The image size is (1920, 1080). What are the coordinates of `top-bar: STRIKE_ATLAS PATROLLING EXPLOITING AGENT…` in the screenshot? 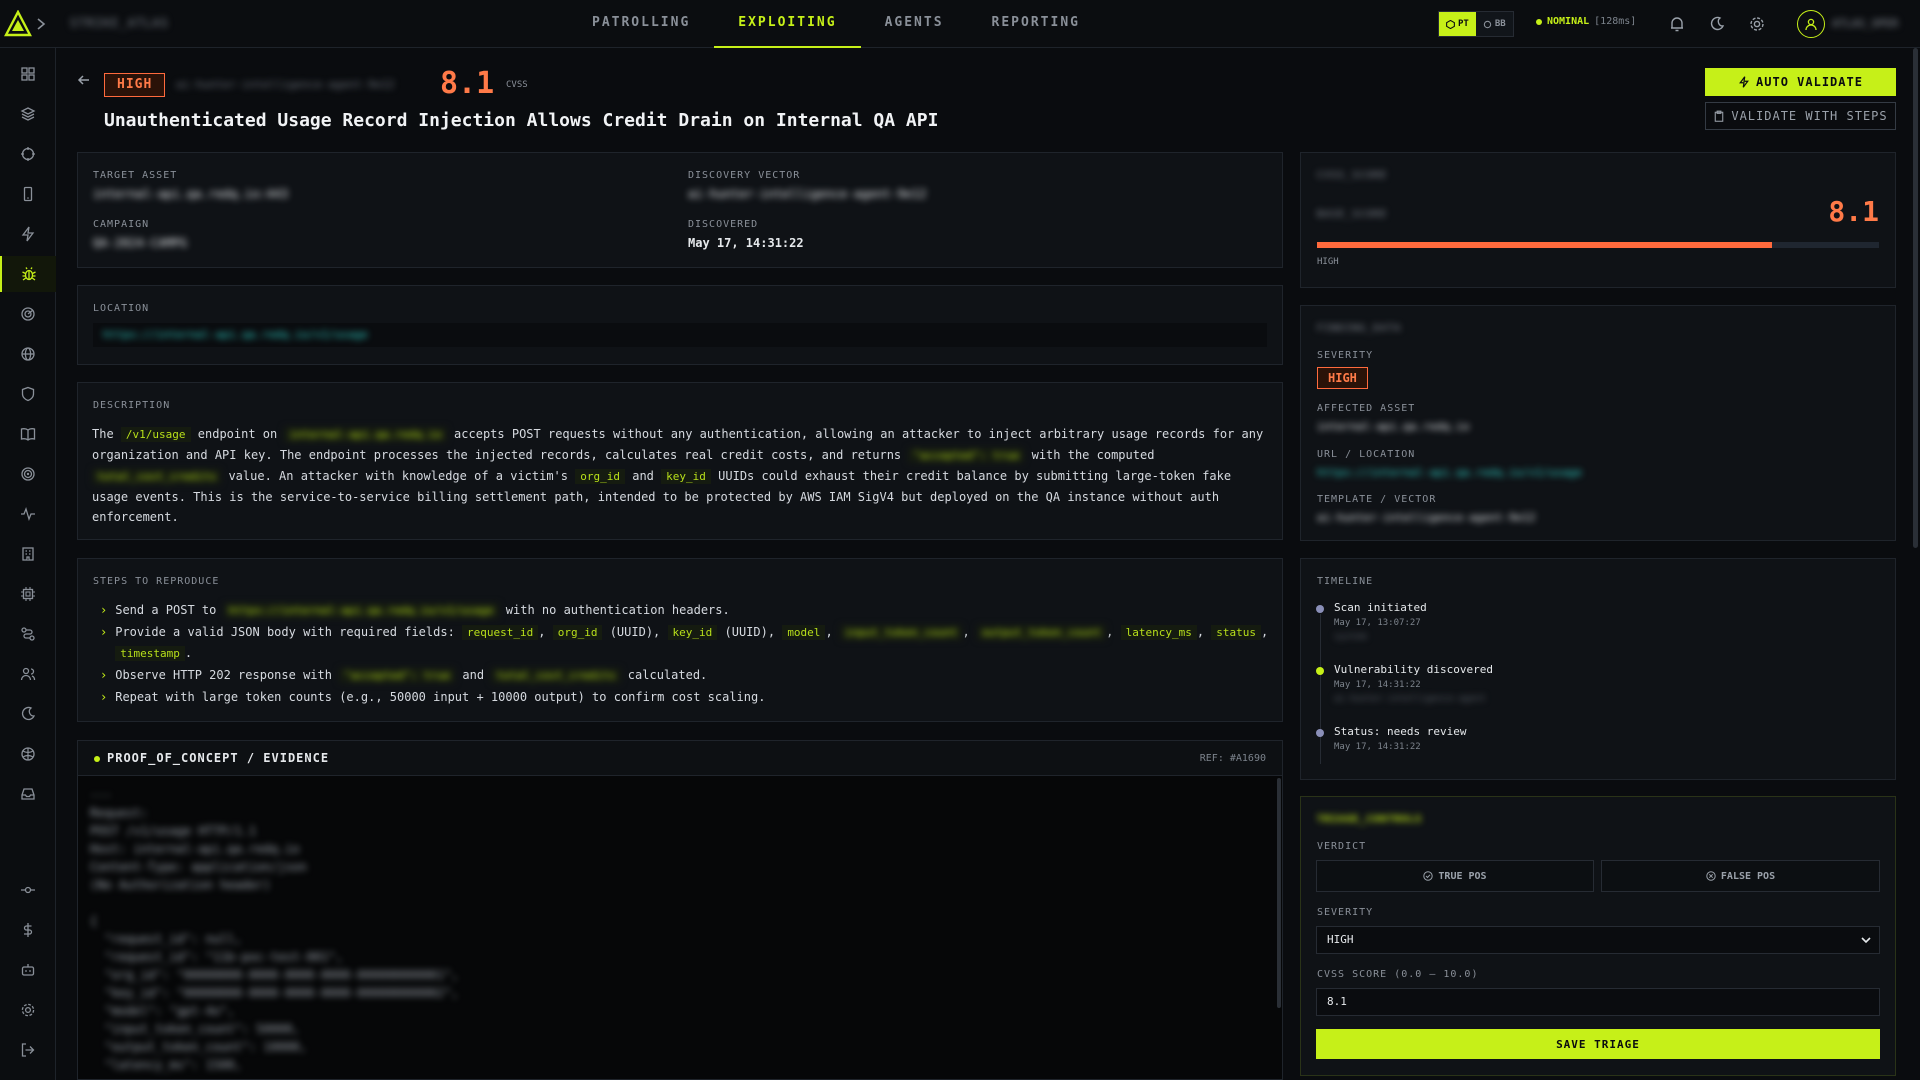 It's located at (960, 24).